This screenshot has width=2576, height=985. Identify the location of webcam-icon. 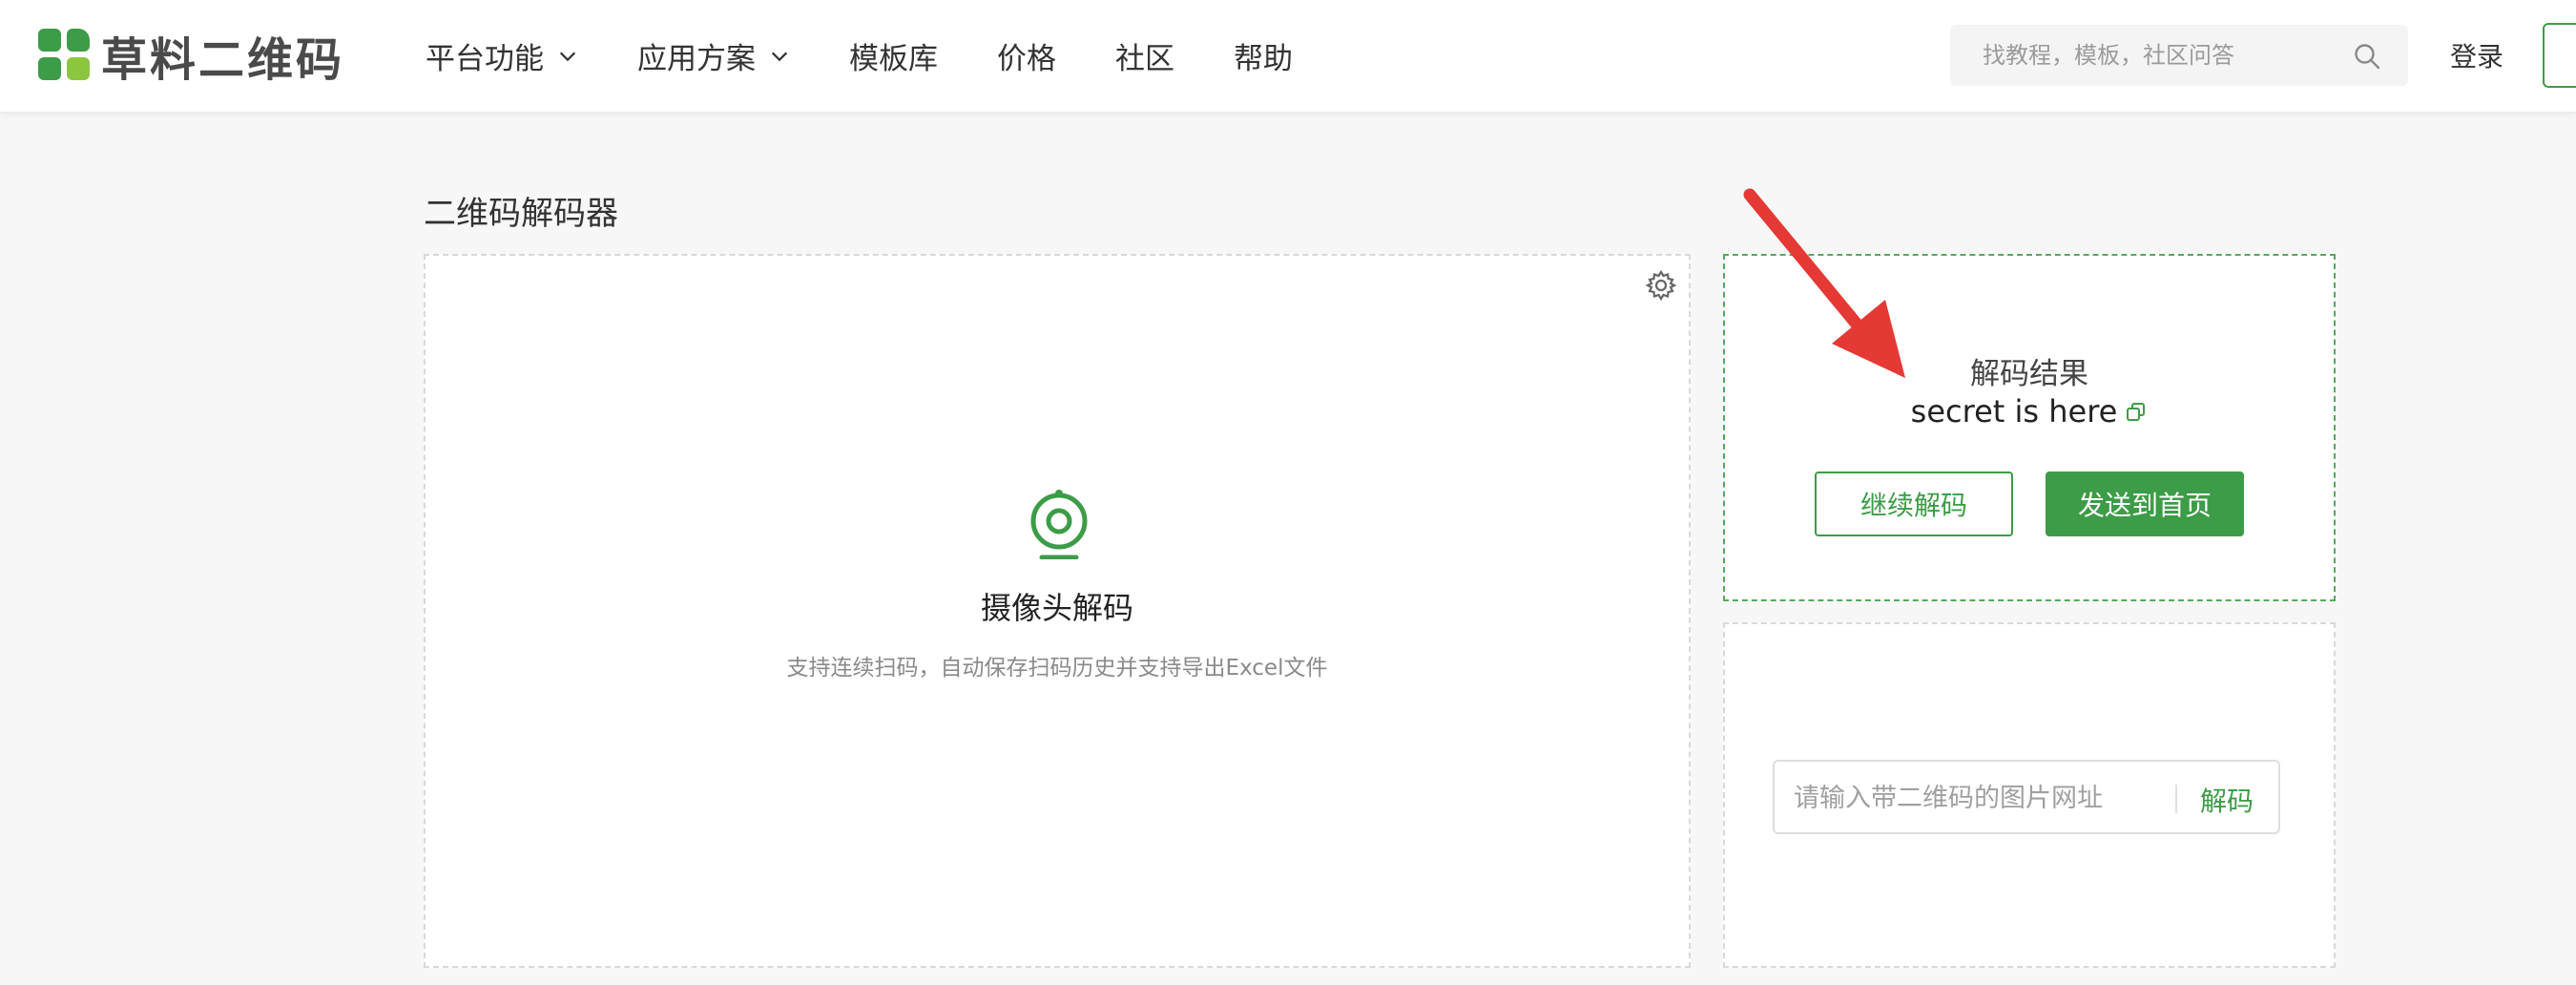
(1059, 524).